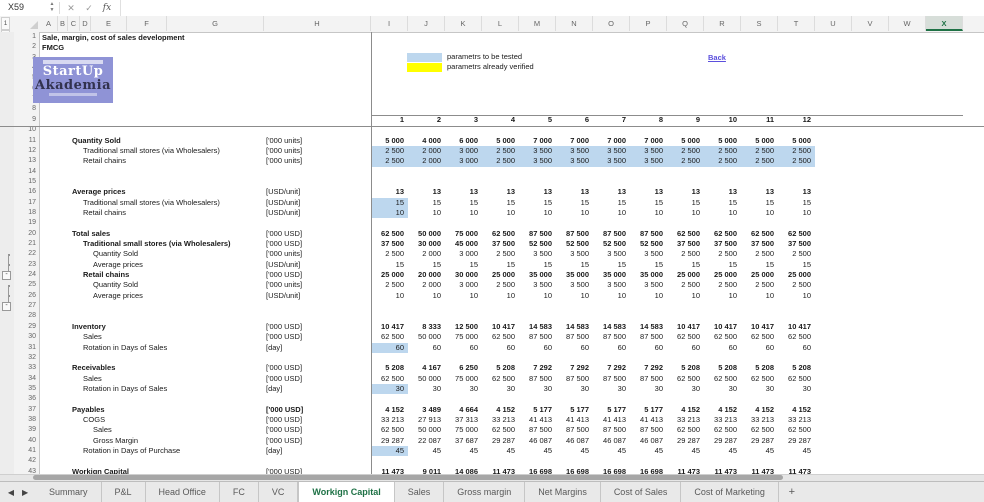  What do you see at coordinates (722, 420) in the screenshot?
I see `cell: 33 213` at bounding box center [722, 420].